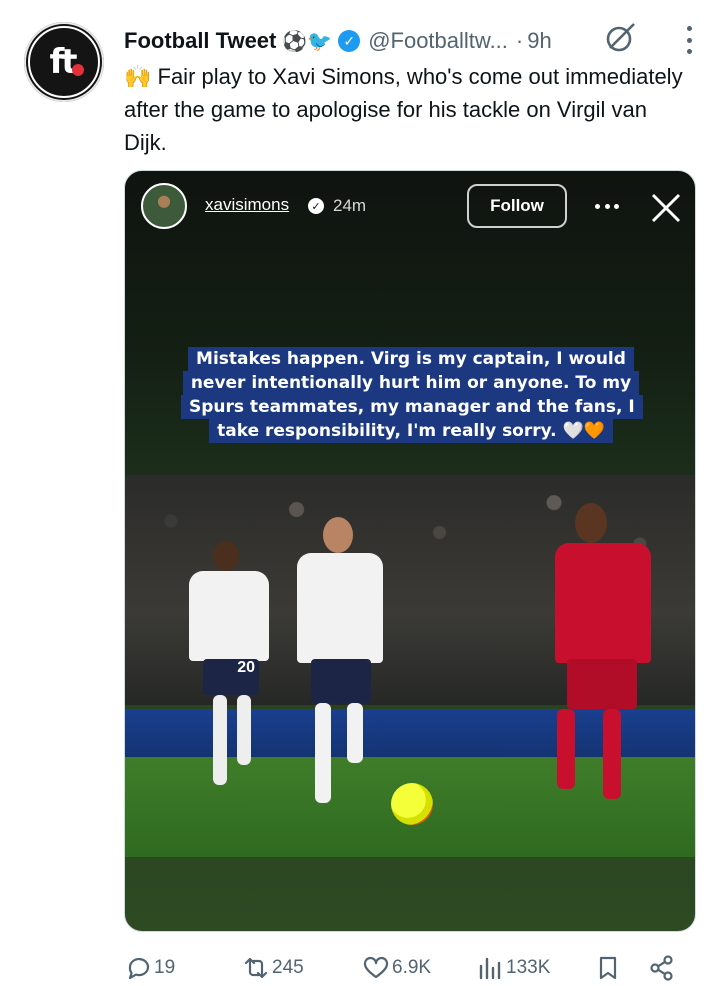  Describe the element at coordinates (200, 41) in the screenshot. I see `author-name: Football Tweet` at that location.